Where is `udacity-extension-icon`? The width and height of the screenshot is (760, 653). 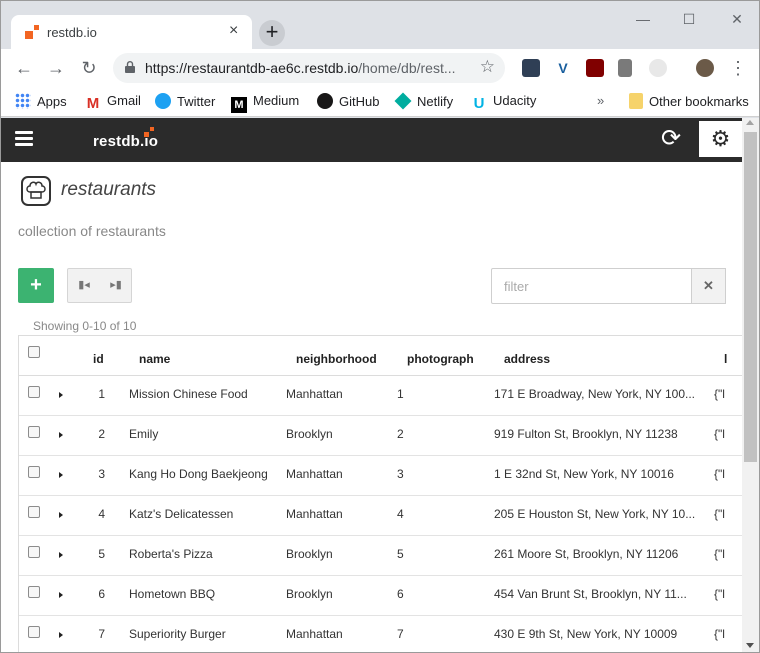
udacity-extension-icon is located at coordinates (531, 68).